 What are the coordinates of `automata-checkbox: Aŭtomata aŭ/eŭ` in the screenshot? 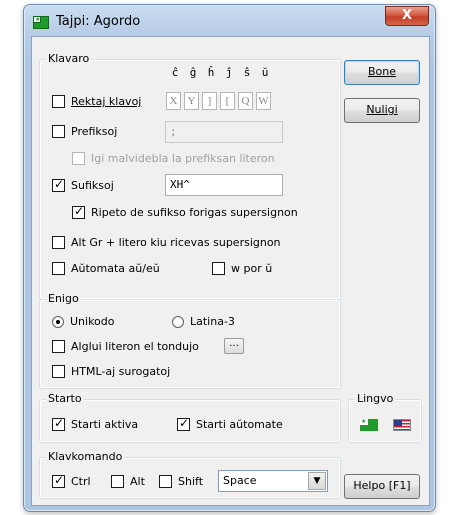 It's located at (106, 268).